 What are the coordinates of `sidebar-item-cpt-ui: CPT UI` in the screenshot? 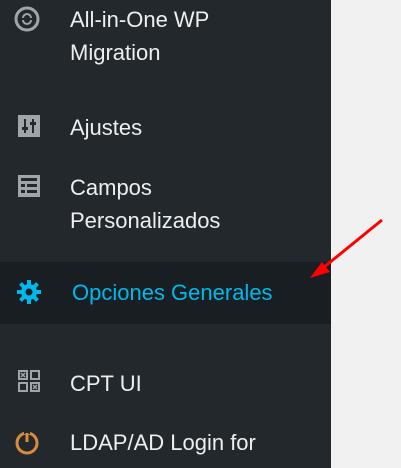 It's located at (165, 383).